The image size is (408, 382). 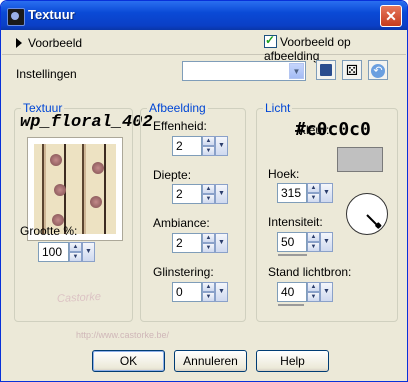 What do you see at coordinates (183, 272) in the screenshot?
I see `gloss-label: Glinstering:` at bounding box center [183, 272].